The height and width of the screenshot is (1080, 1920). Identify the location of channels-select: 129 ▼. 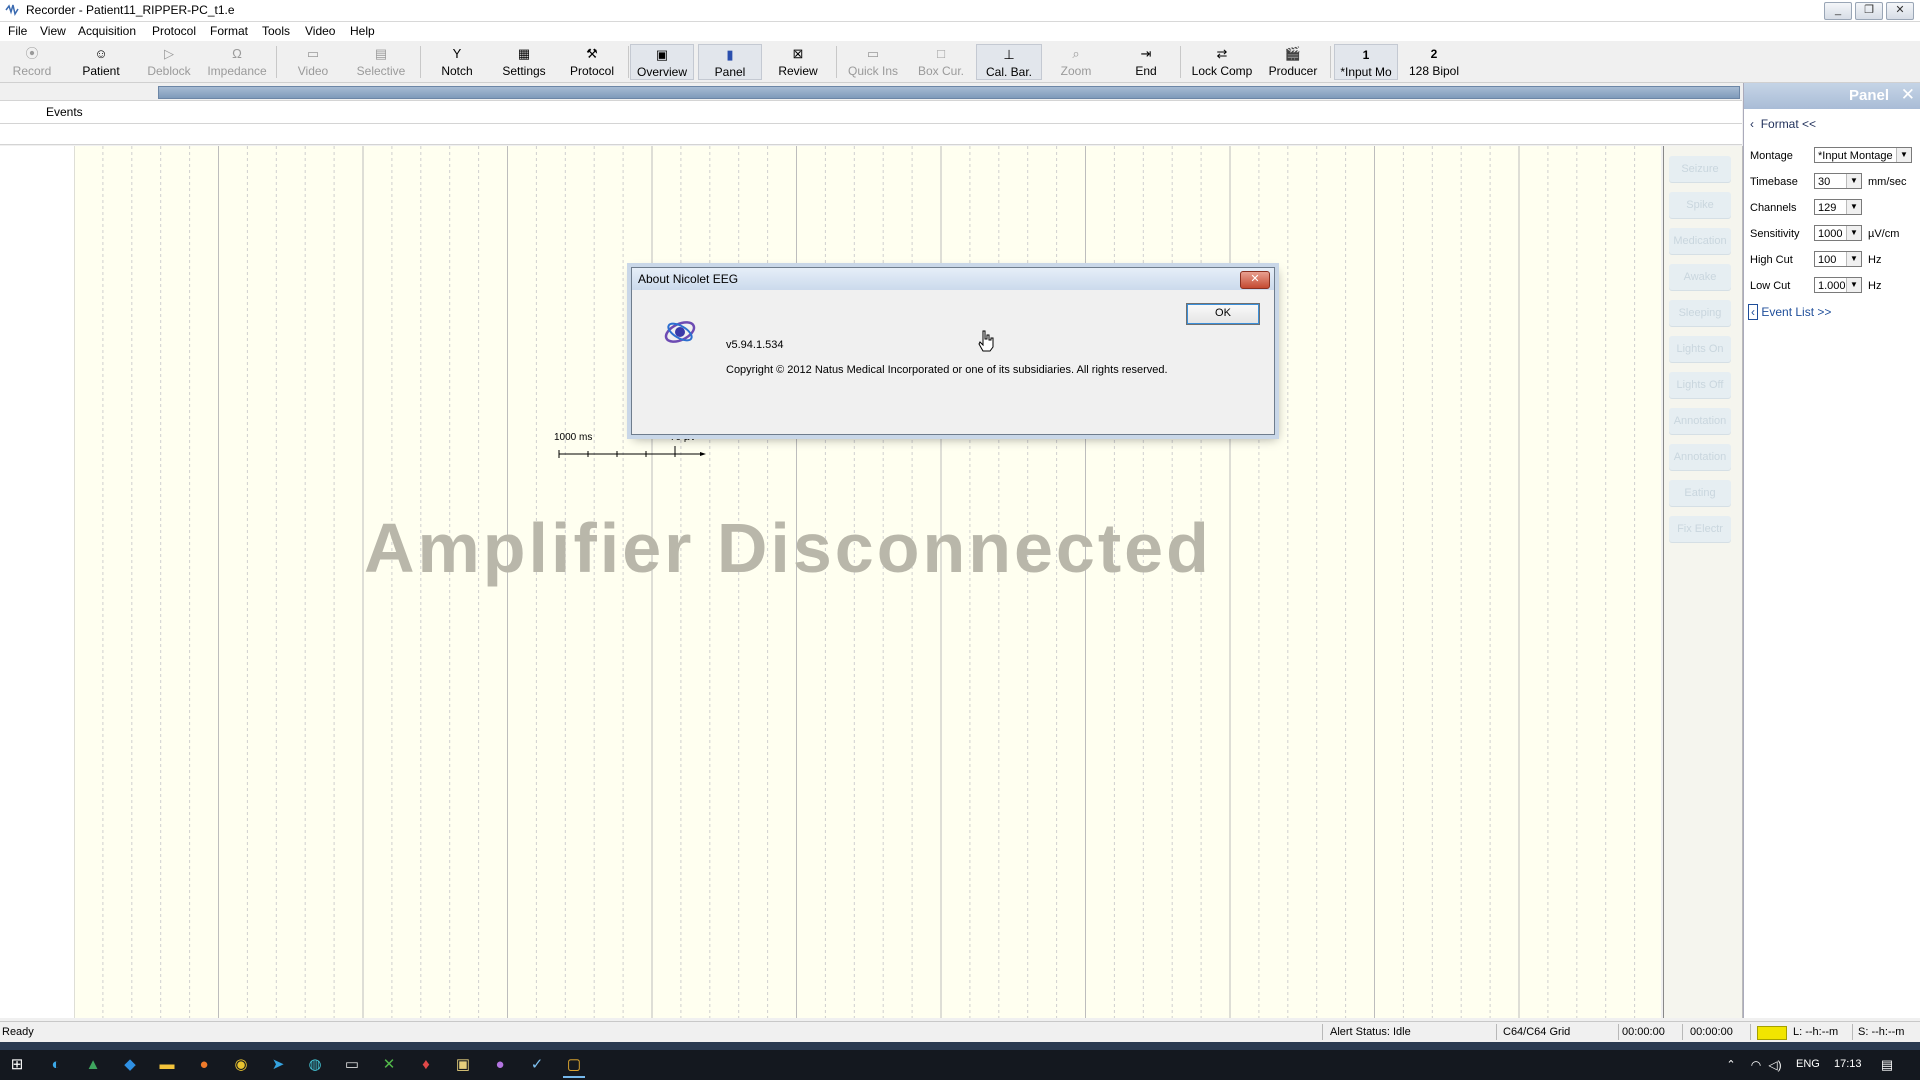
(1838, 207).